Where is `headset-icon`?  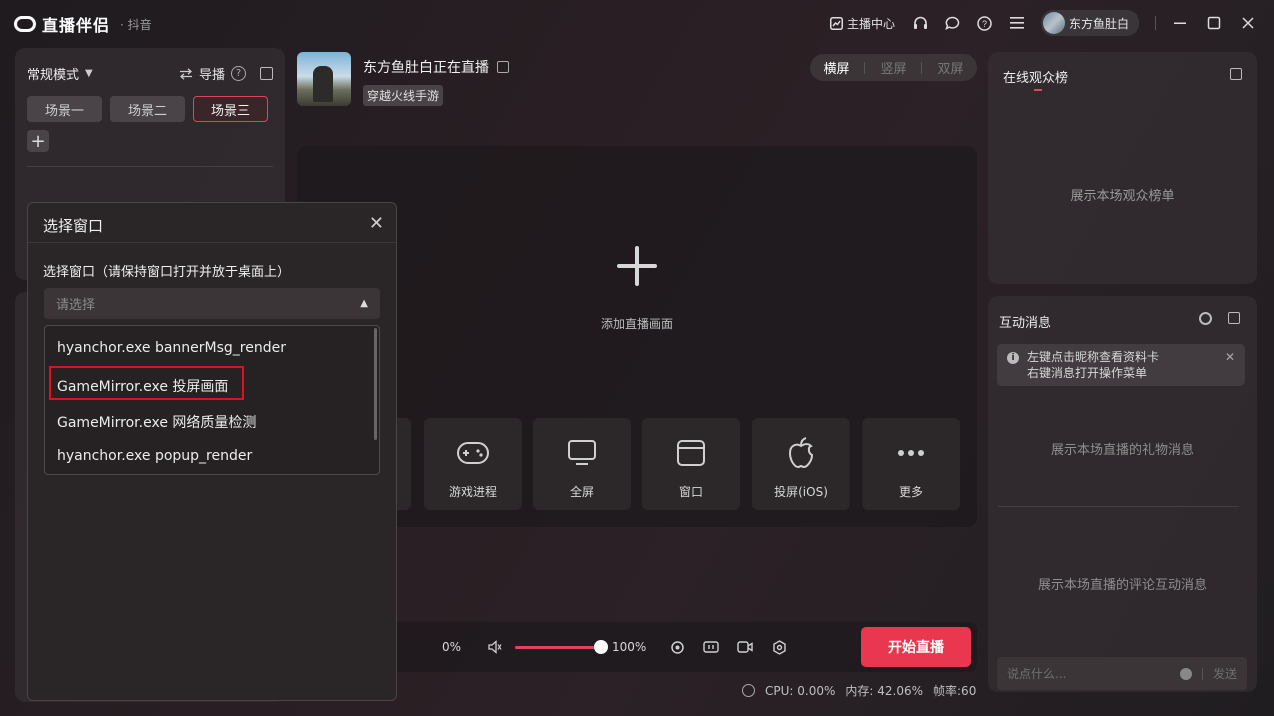 headset-icon is located at coordinates (921, 23).